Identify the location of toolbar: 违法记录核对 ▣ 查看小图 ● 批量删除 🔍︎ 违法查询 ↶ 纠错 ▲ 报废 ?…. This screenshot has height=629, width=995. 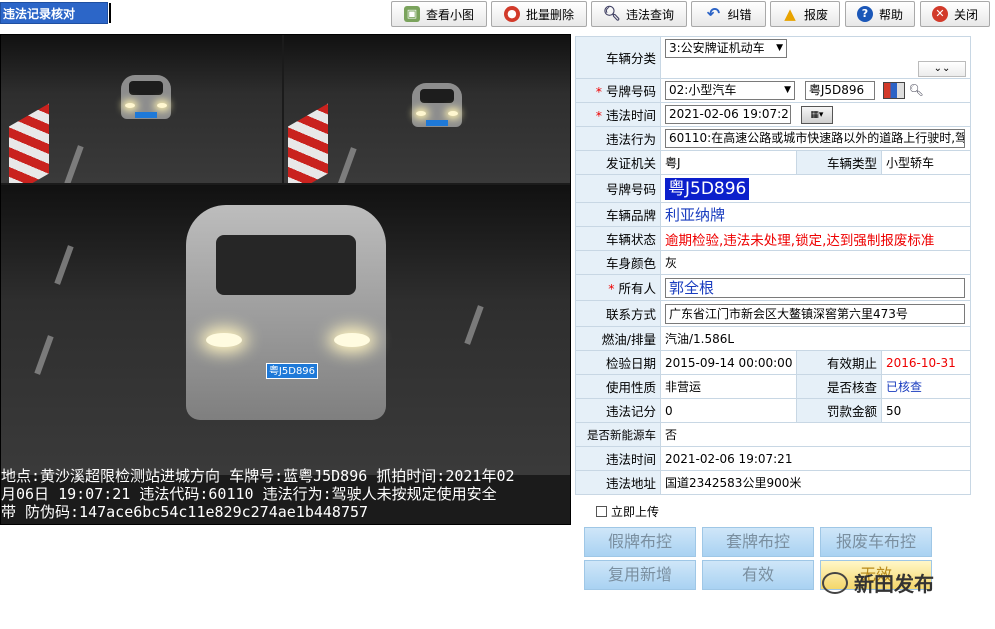
(497, 14).